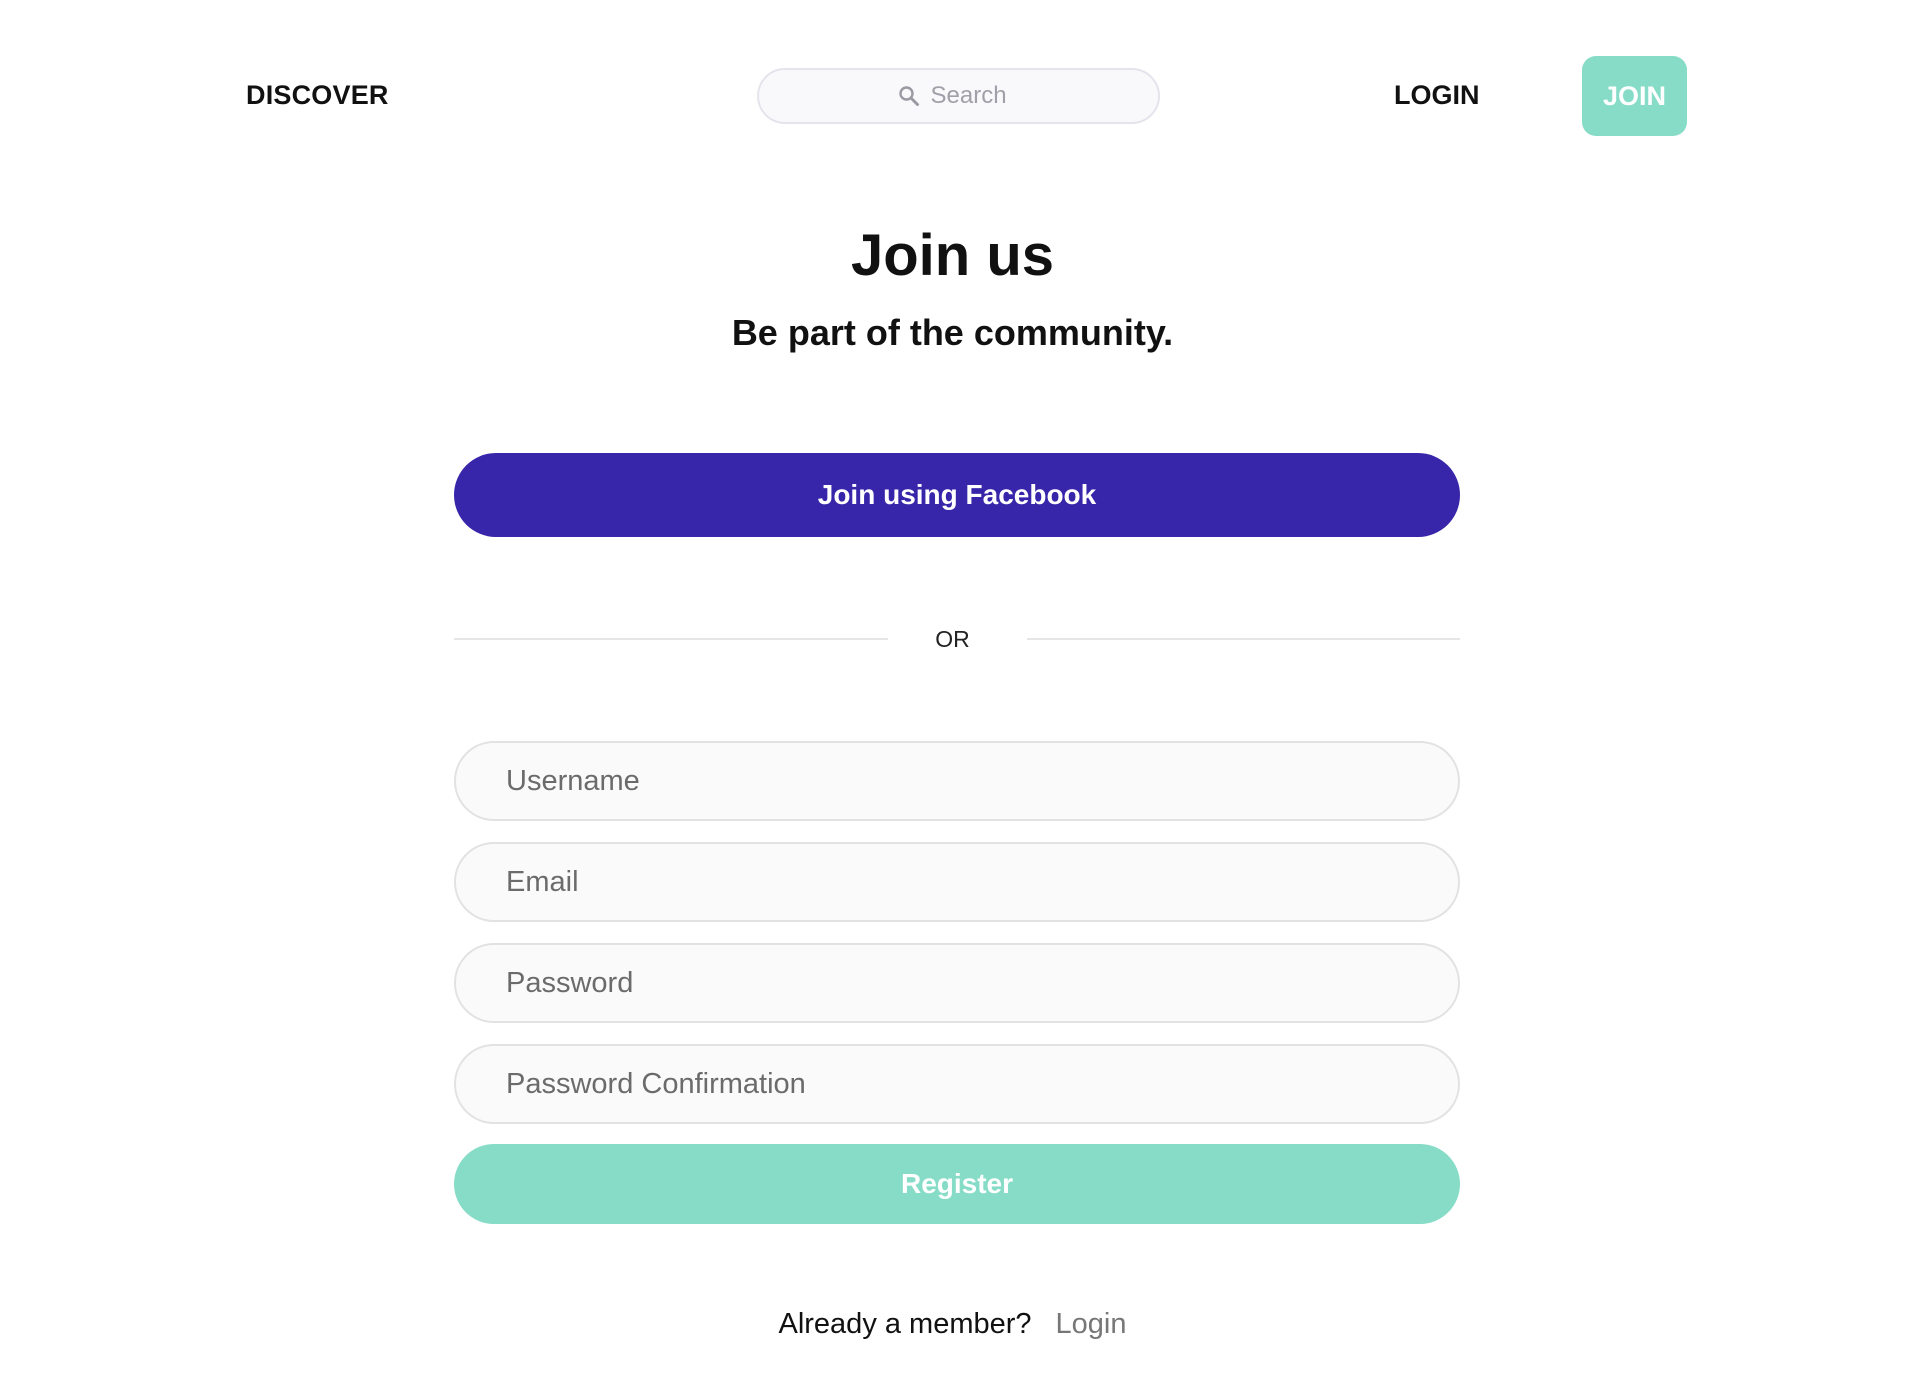 This screenshot has height=1390, width=1905. I want to click on page-subtitle: Be part of the community., so click(952, 332).